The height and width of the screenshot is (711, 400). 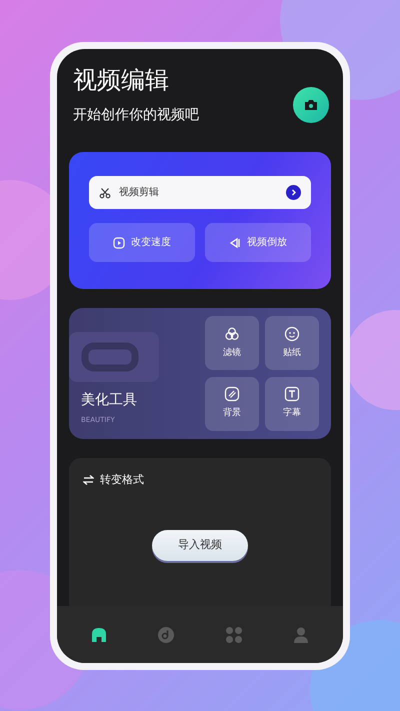 What do you see at coordinates (99, 635) in the screenshot?
I see `home-icon` at bounding box center [99, 635].